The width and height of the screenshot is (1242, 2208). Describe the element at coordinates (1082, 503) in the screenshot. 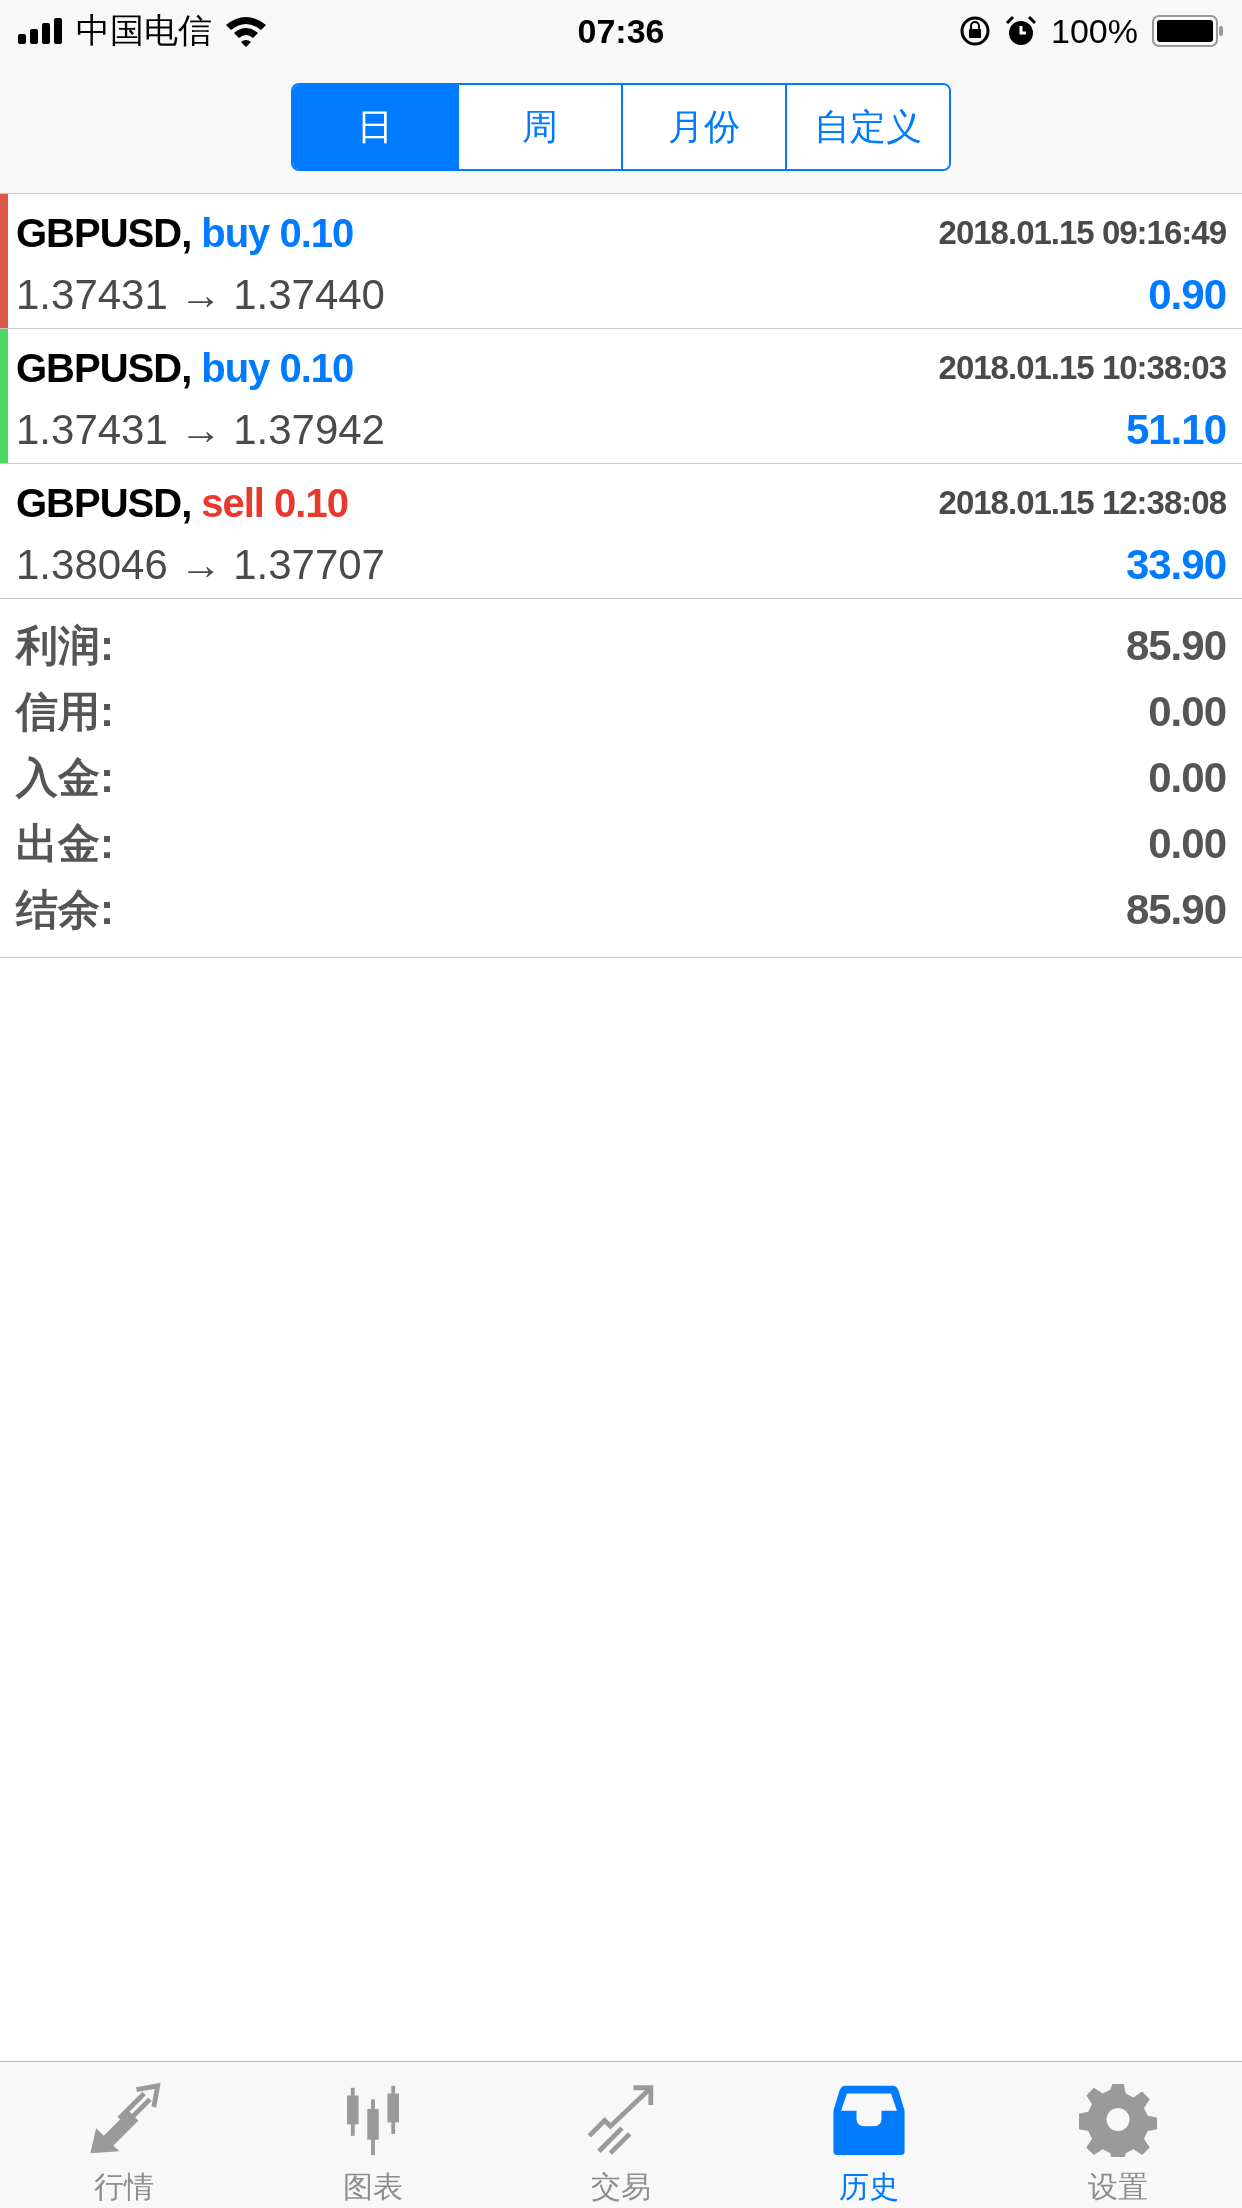

I see `trade-time: 2018.01.15 12:38:08` at that location.